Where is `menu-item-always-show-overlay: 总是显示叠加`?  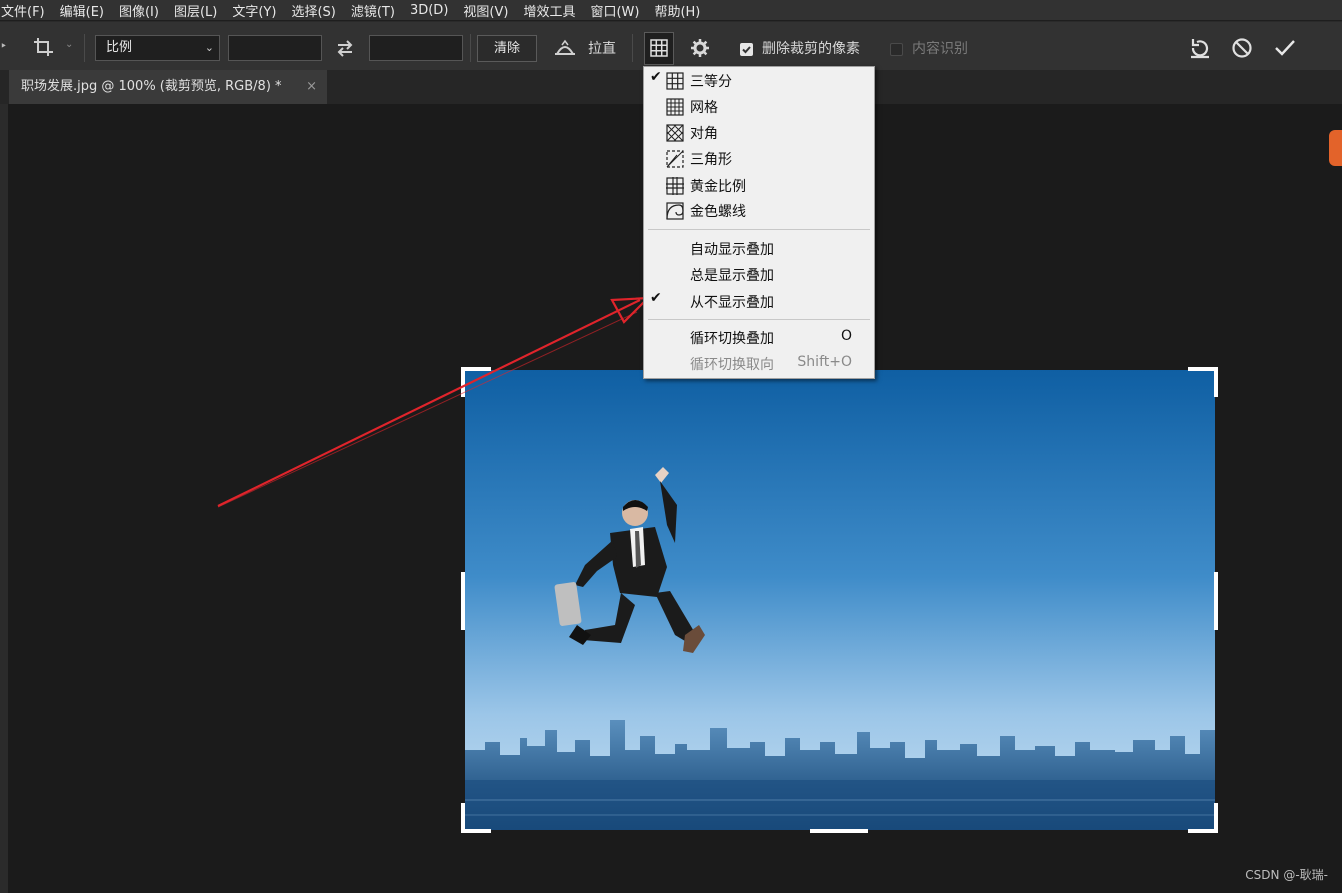
menu-item-always-show-overlay: 总是显示叠加 is located at coordinates (759, 274).